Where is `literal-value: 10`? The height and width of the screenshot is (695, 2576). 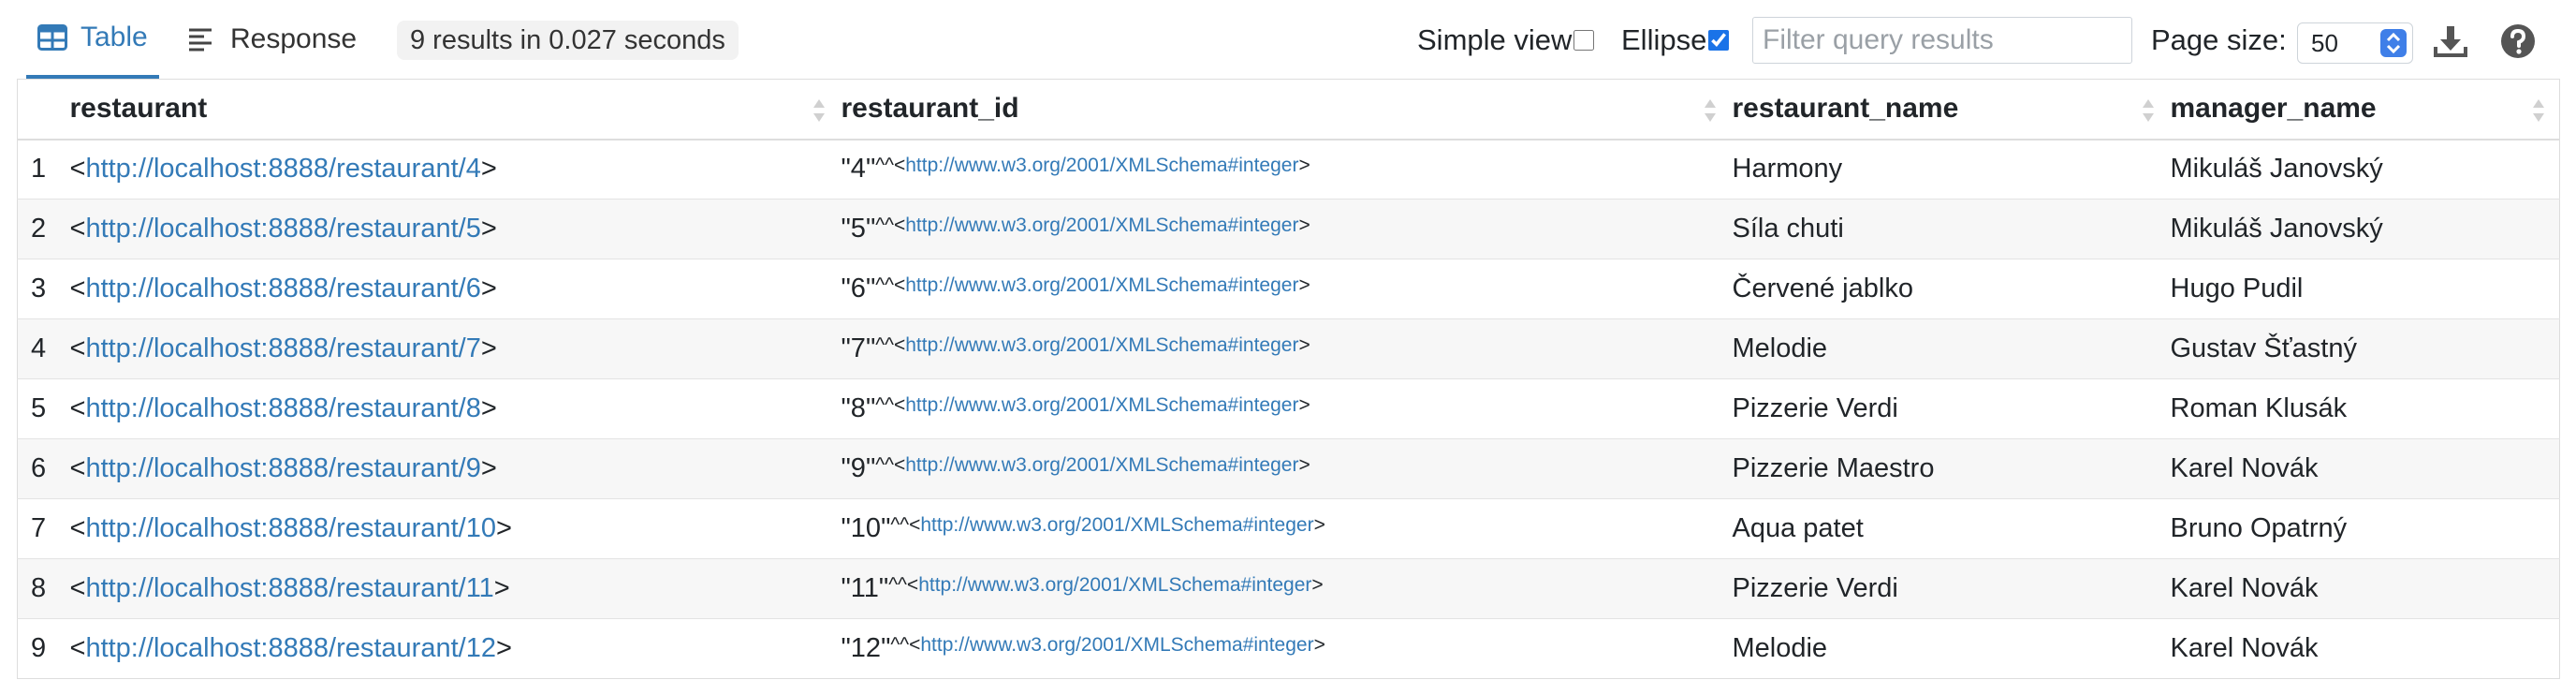 literal-value: 10 is located at coordinates (866, 528).